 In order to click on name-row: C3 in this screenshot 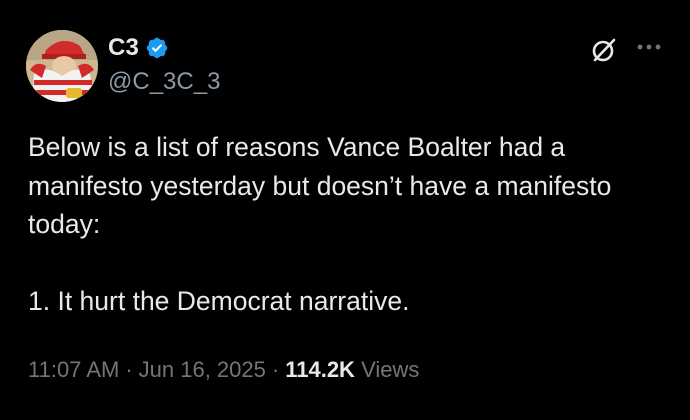, I will do `click(164, 48)`.